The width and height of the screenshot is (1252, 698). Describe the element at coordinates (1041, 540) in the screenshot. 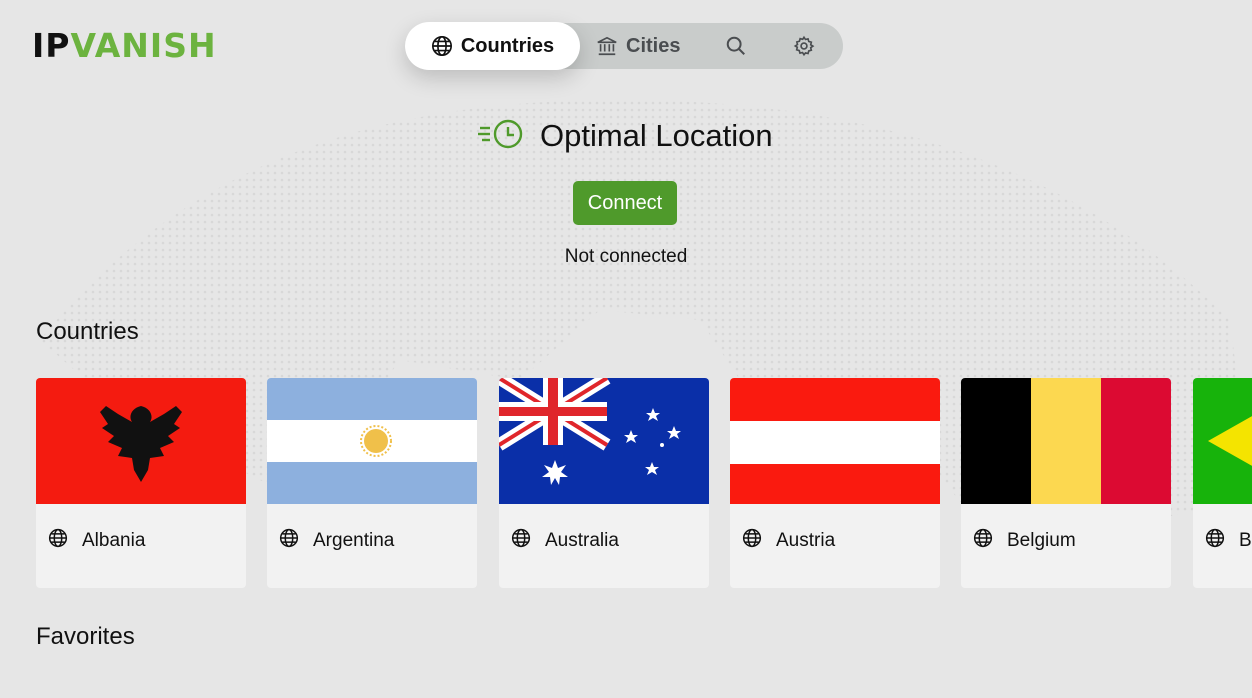

I see `country-name: Belgium` at that location.